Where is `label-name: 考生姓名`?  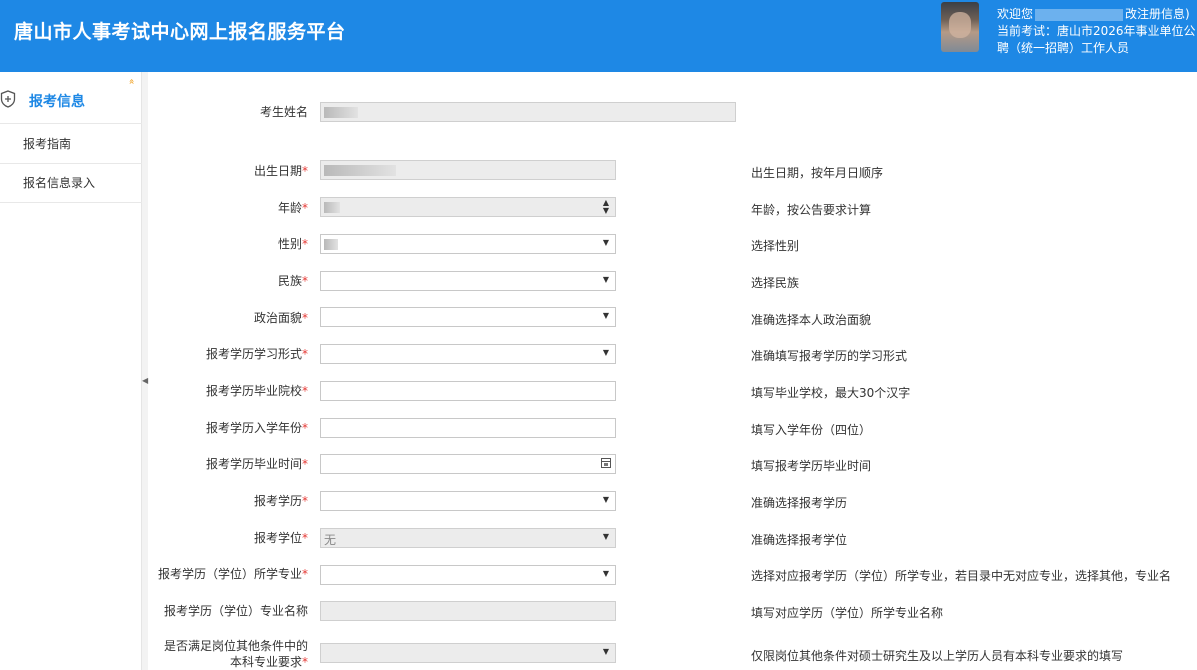
label-name: 考生姓名 is located at coordinates (283, 112).